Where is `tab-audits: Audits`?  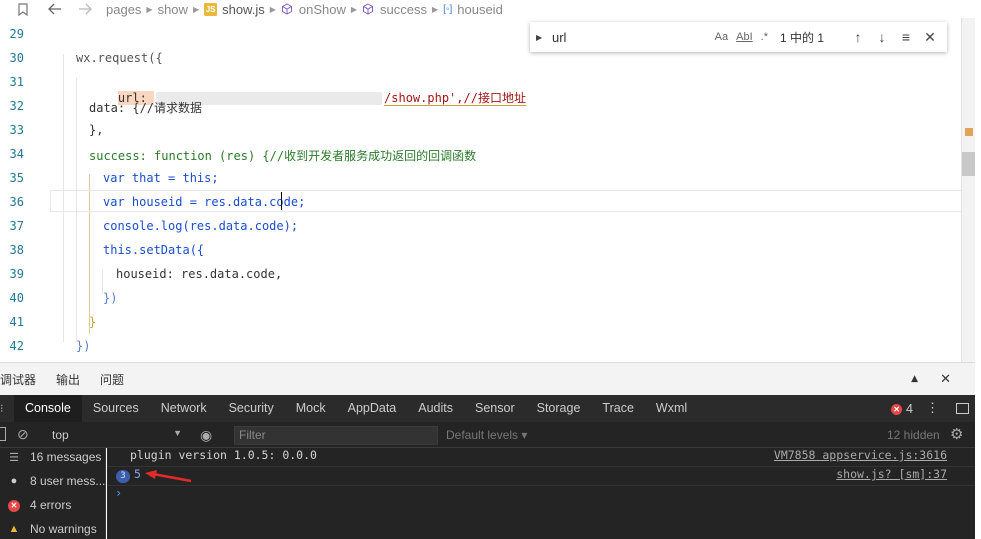 tab-audits: Audits is located at coordinates (435, 408).